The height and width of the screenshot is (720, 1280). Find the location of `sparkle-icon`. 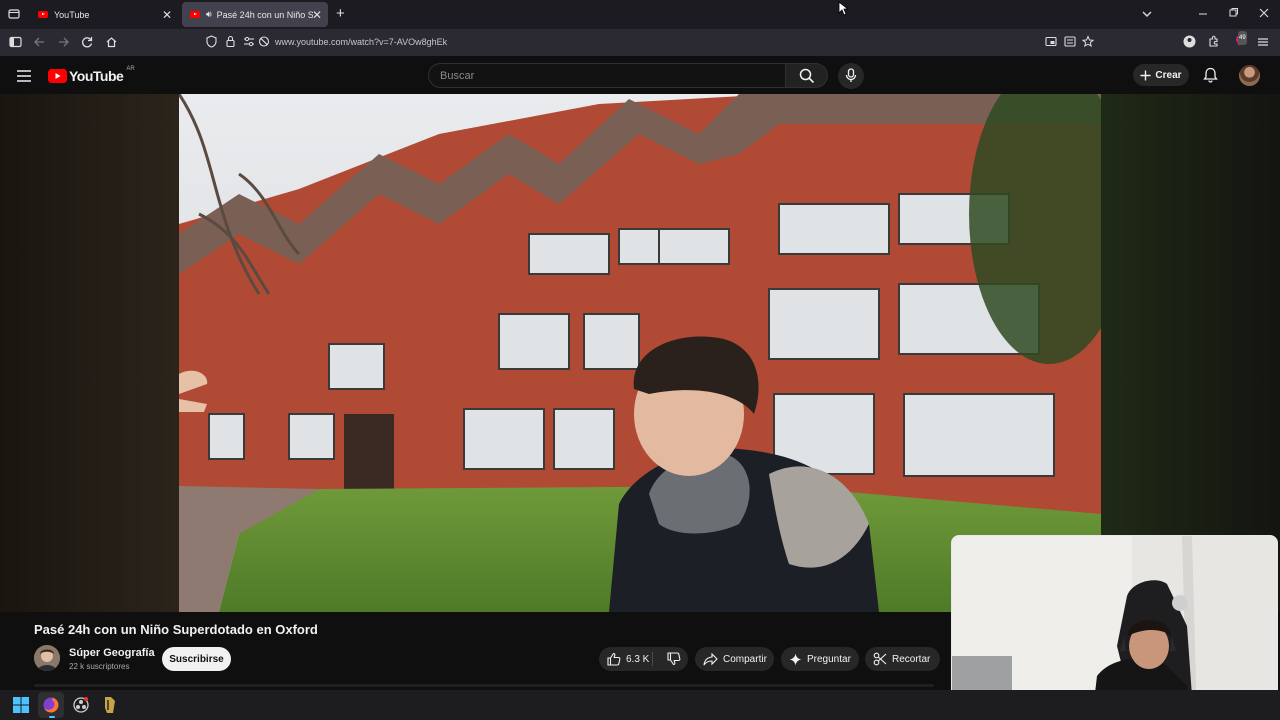

sparkle-icon is located at coordinates (795, 659).